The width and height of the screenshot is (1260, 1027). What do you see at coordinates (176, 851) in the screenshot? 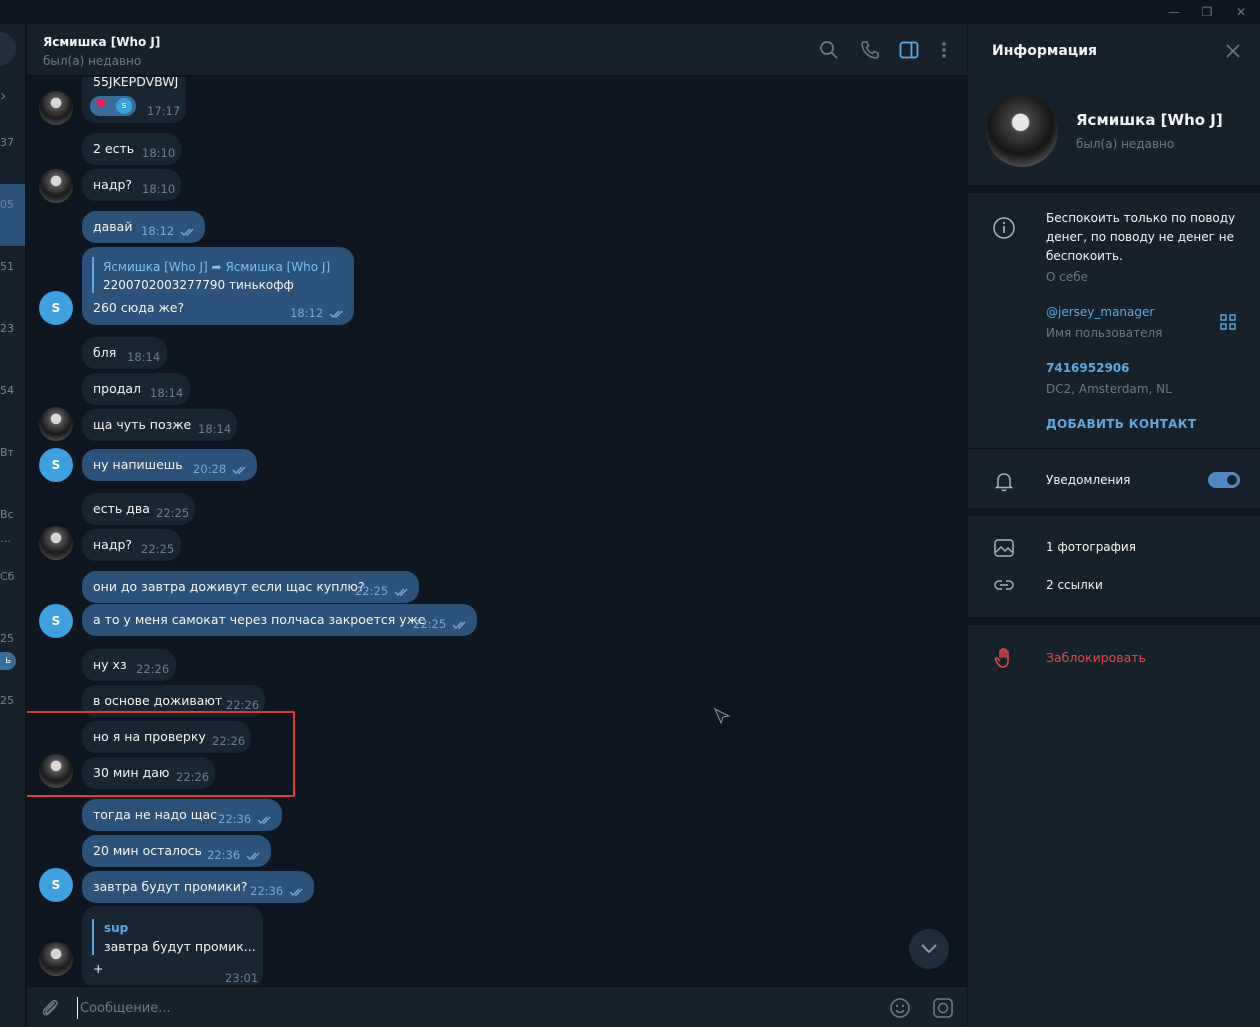
I see `message-bubble: 20 мин осталось 22:36` at bounding box center [176, 851].